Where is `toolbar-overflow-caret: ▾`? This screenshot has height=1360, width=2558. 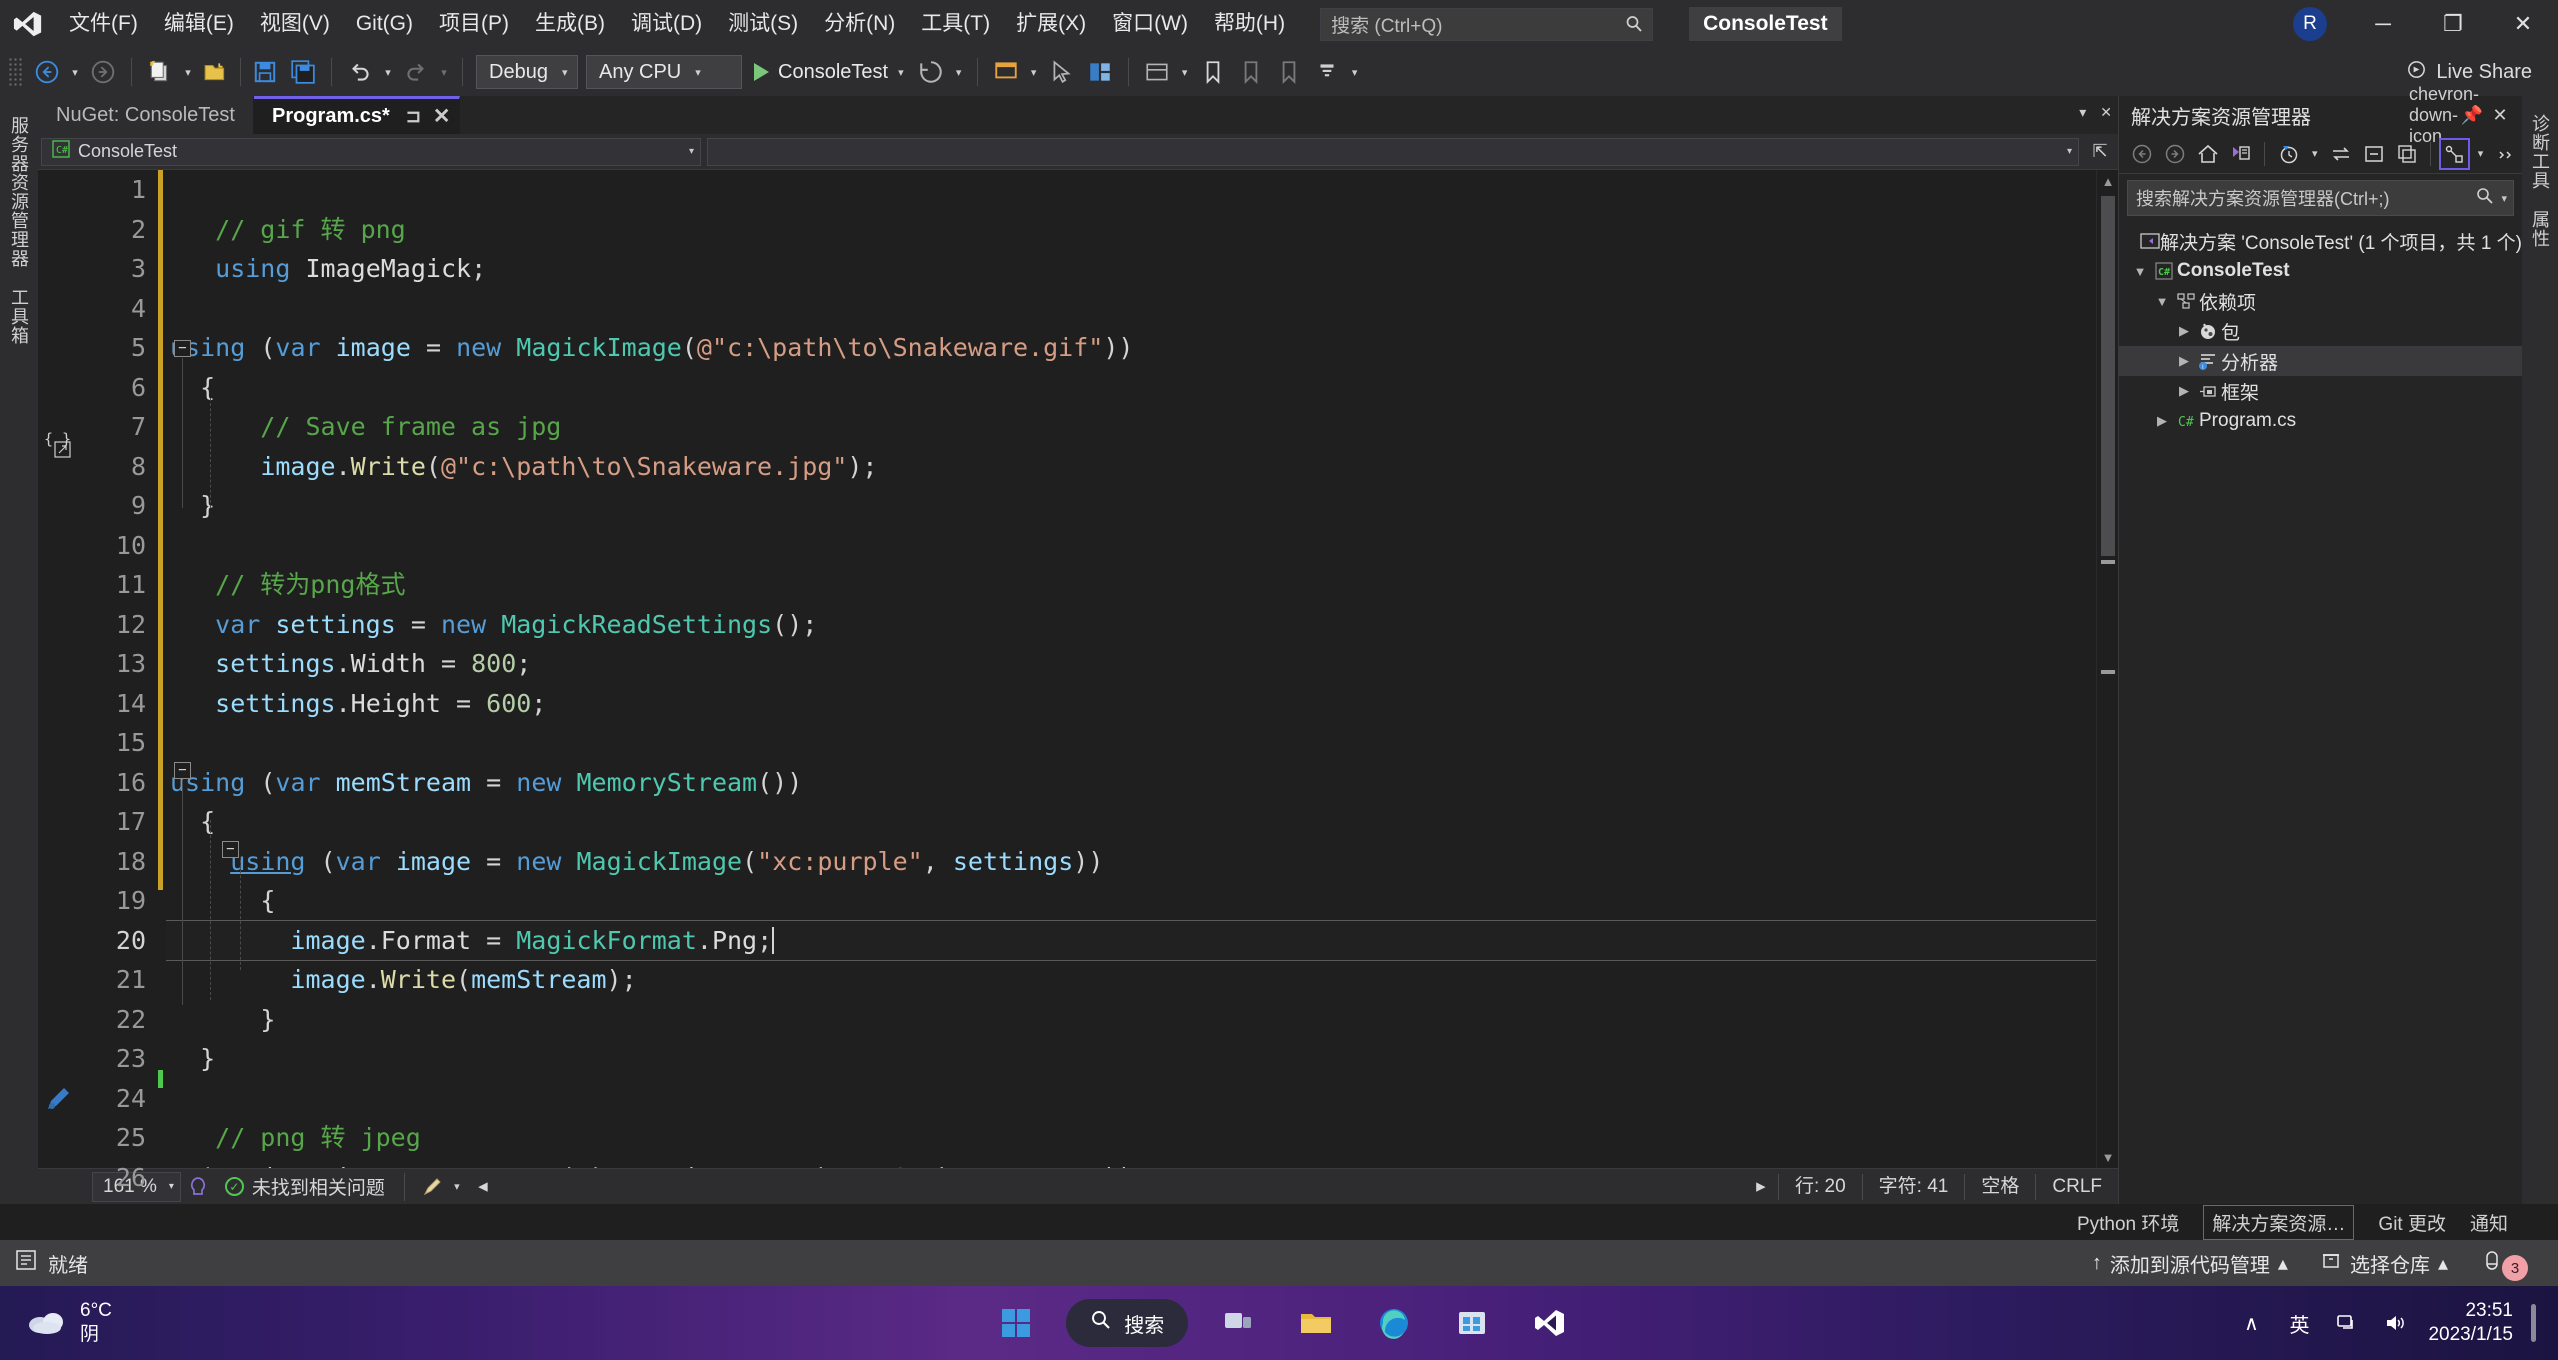 toolbar-overflow-caret: ▾ is located at coordinates (1355, 72).